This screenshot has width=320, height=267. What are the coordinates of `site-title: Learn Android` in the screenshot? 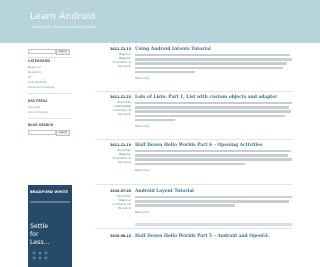 It's located at (62, 17).